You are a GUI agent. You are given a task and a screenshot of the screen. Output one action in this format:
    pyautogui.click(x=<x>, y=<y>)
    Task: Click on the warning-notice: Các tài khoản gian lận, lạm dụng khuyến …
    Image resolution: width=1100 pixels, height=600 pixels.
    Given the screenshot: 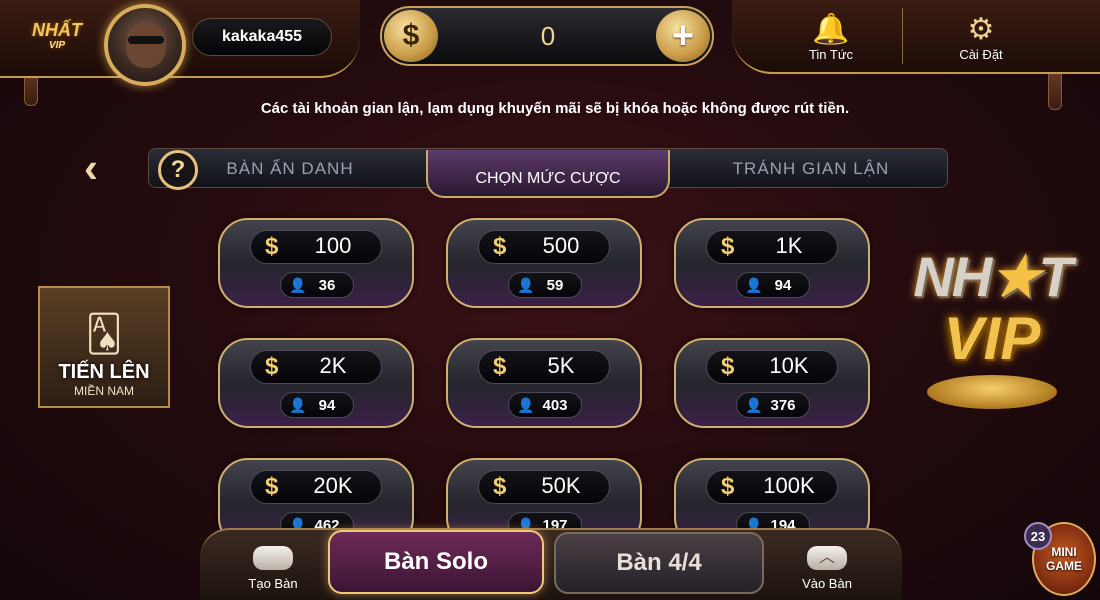 What is the action you would take?
    pyautogui.click(x=555, y=108)
    